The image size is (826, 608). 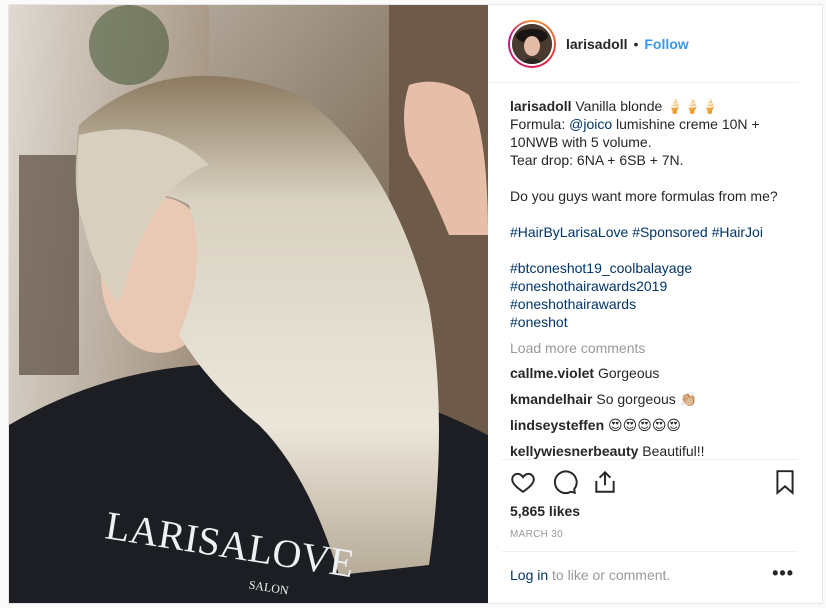 I want to click on caption-line-1: Vanilla blonde 🍦🍦🍦, so click(x=647, y=106).